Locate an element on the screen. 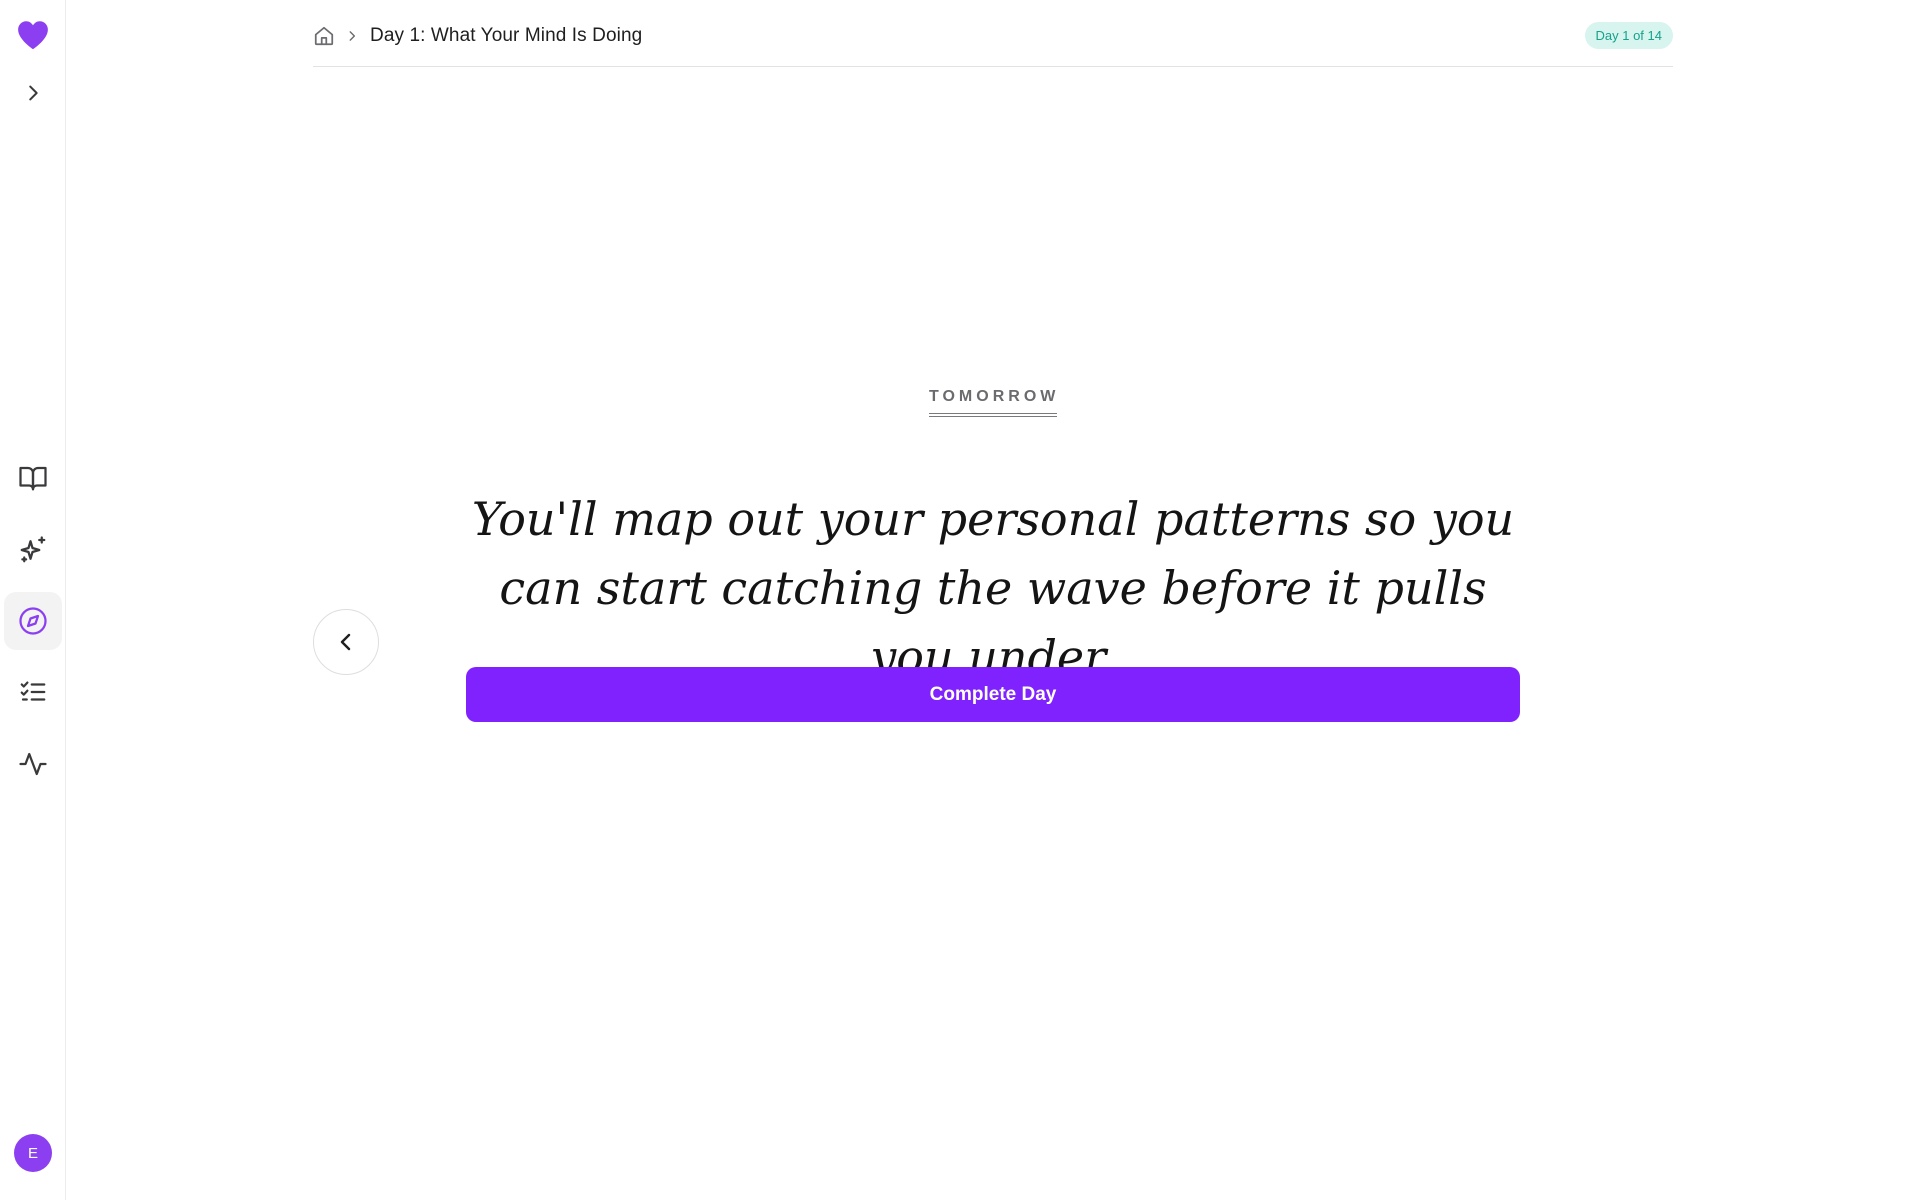 This screenshot has height=1200, width=1920. breadcrumb: Day 1: What Your Mind Is Doing is located at coordinates (477, 36).